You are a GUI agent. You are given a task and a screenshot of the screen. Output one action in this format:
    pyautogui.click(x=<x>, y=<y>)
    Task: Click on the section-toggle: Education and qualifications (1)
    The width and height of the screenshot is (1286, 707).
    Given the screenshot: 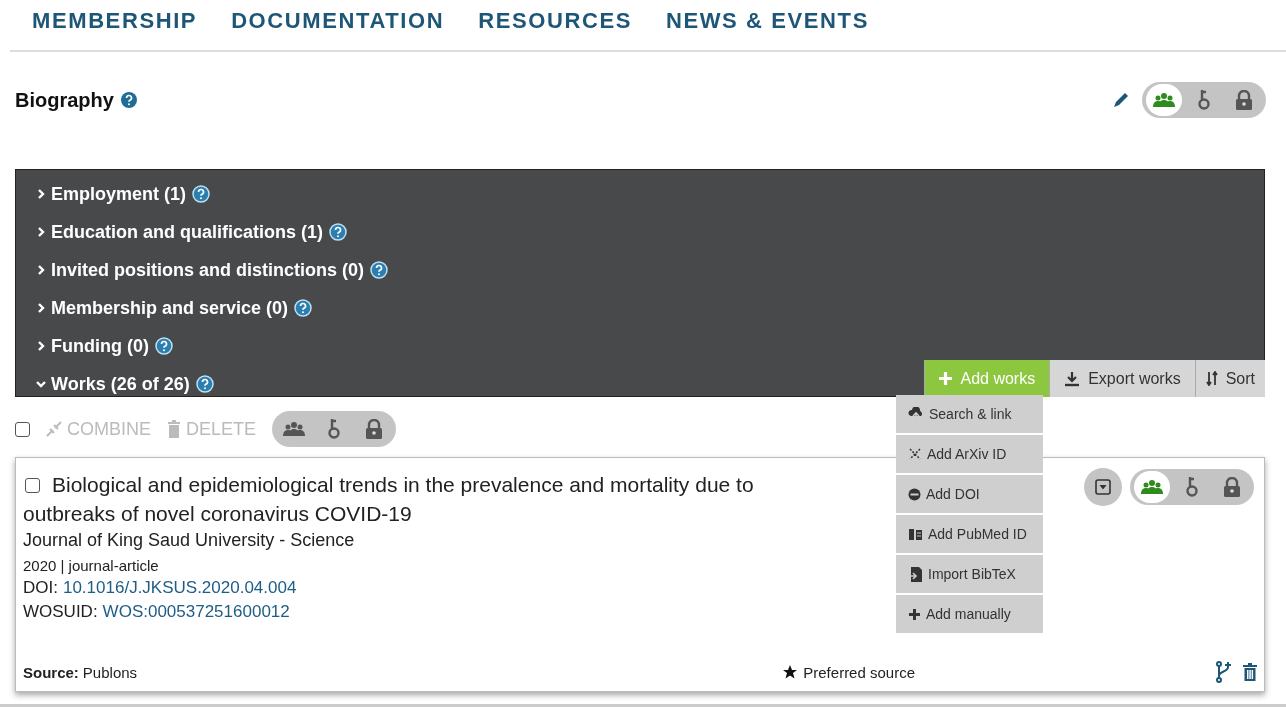 What is the action you would take?
    pyautogui.click(x=180, y=232)
    